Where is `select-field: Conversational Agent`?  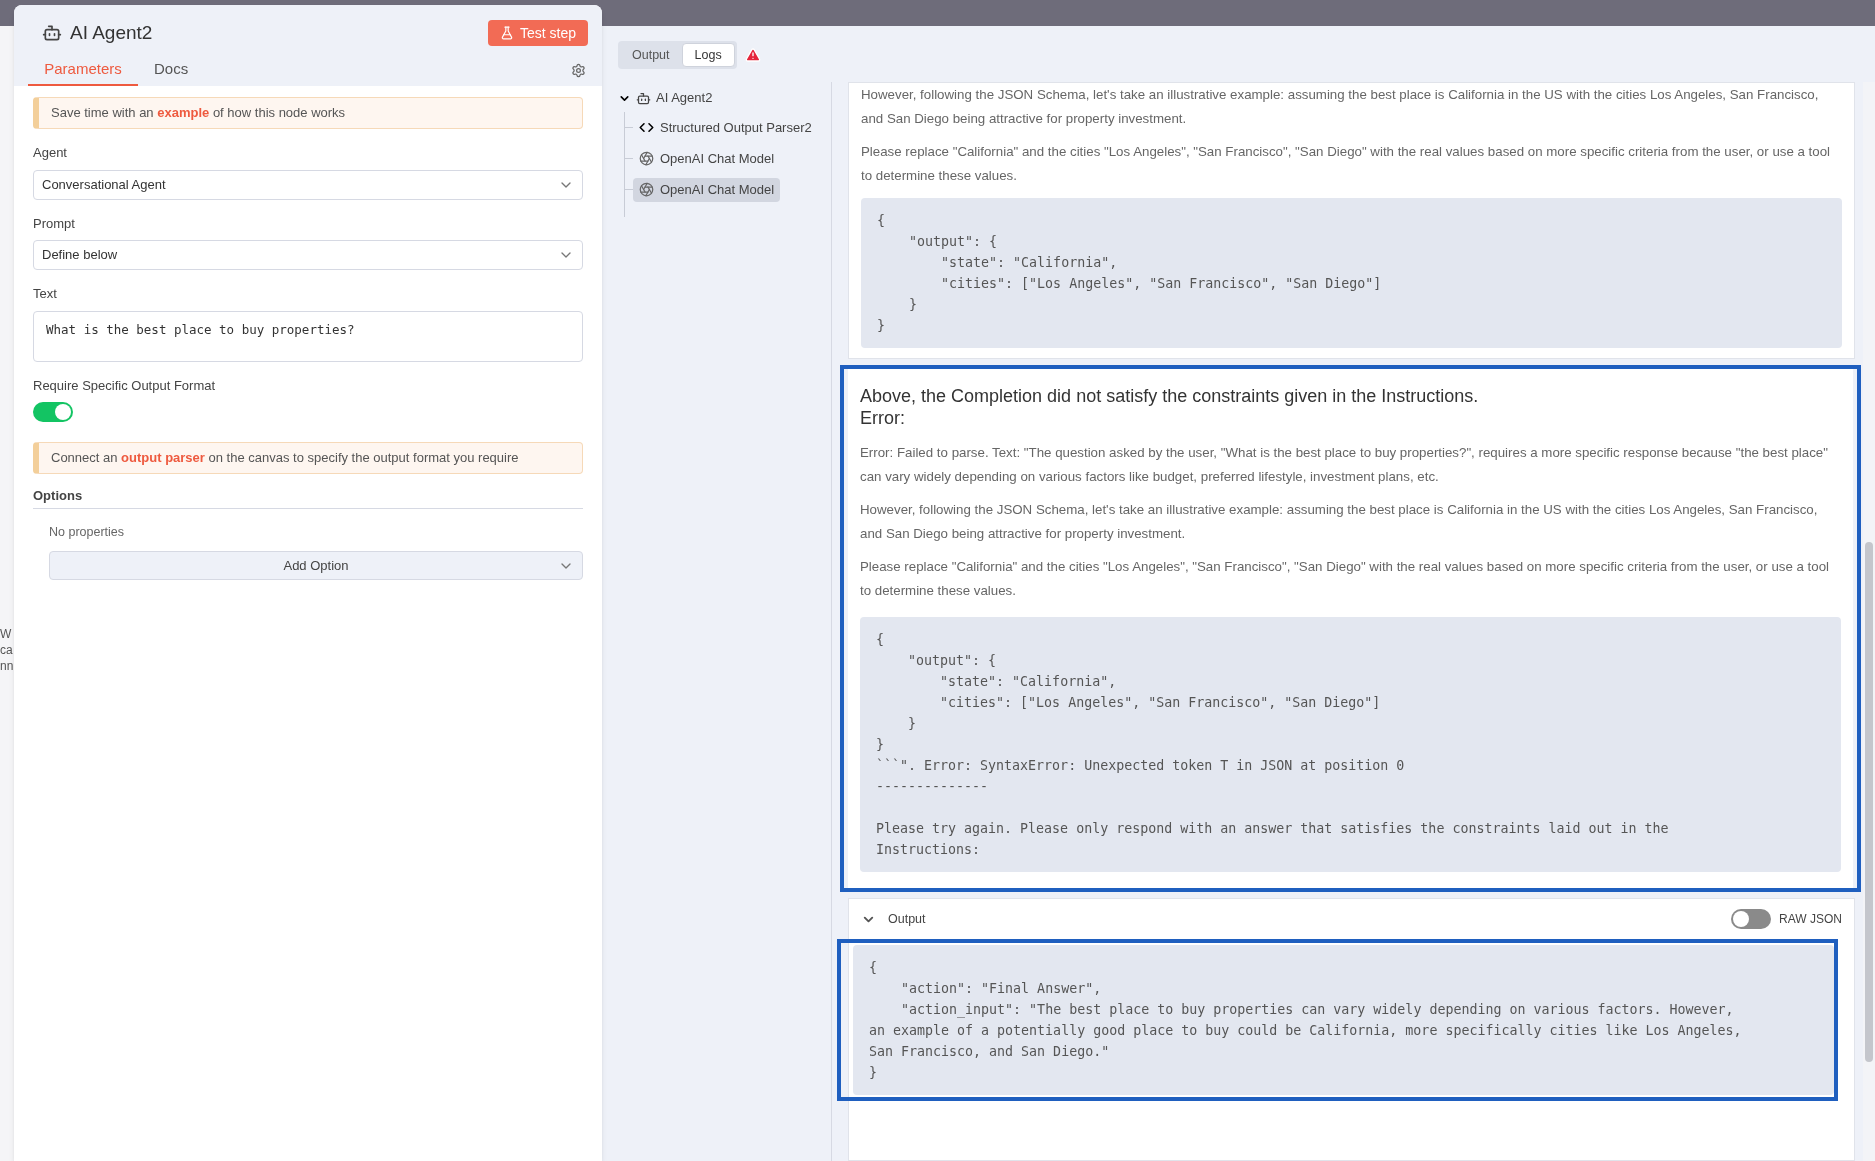 select-field: Conversational Agent is located at coordinates (308, 184).